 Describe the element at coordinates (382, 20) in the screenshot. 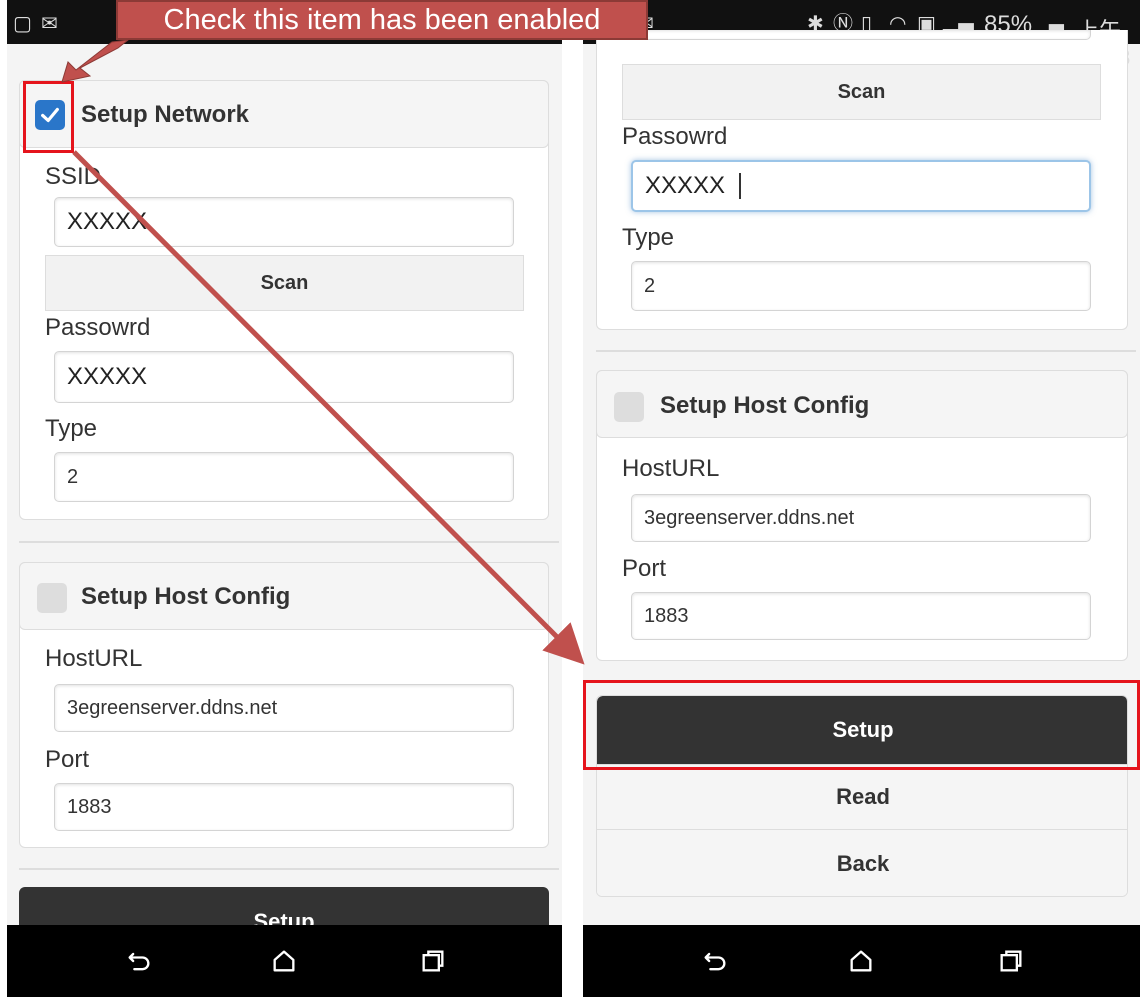

I see `annotation-callout: Check this item has been enabled` at that location.